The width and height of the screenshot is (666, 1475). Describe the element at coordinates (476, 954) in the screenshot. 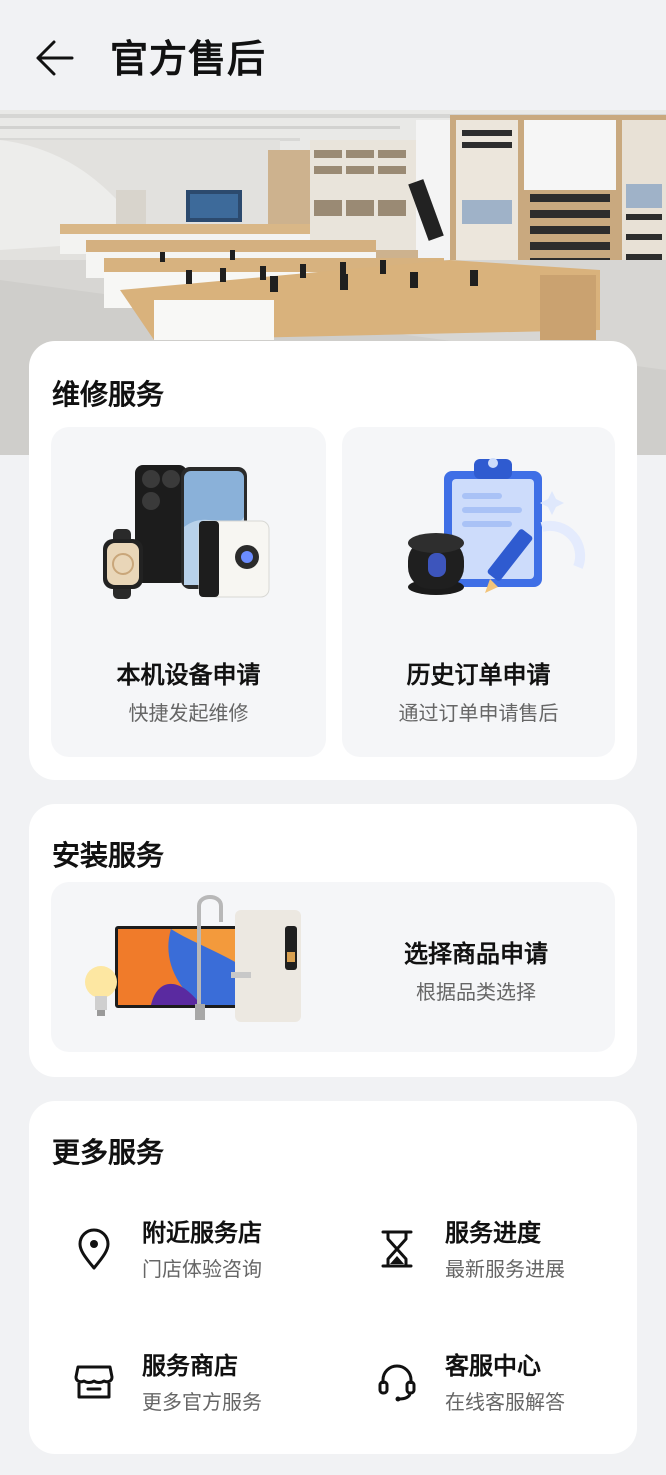

I see `select-product-title: 选择商品申请` at that location.